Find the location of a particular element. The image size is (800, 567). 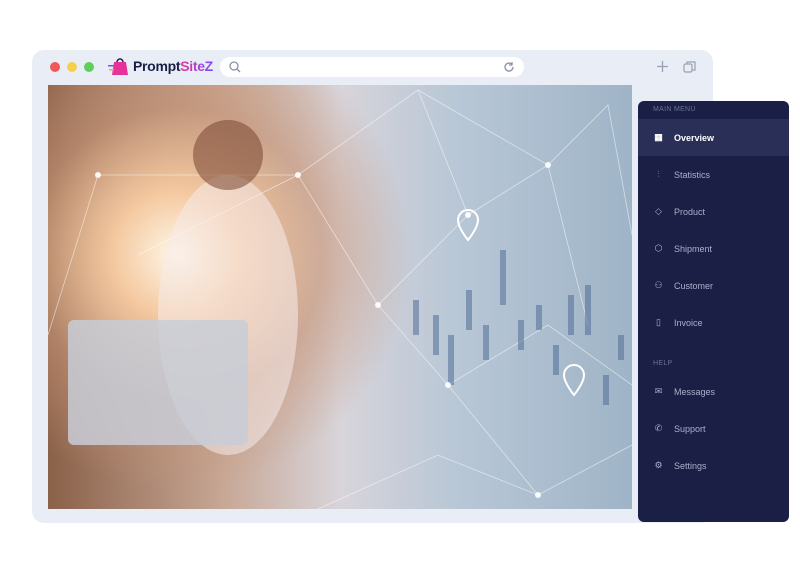

sidebar-item-customer: ⚇ Customer is located at coordinates (713, 285).